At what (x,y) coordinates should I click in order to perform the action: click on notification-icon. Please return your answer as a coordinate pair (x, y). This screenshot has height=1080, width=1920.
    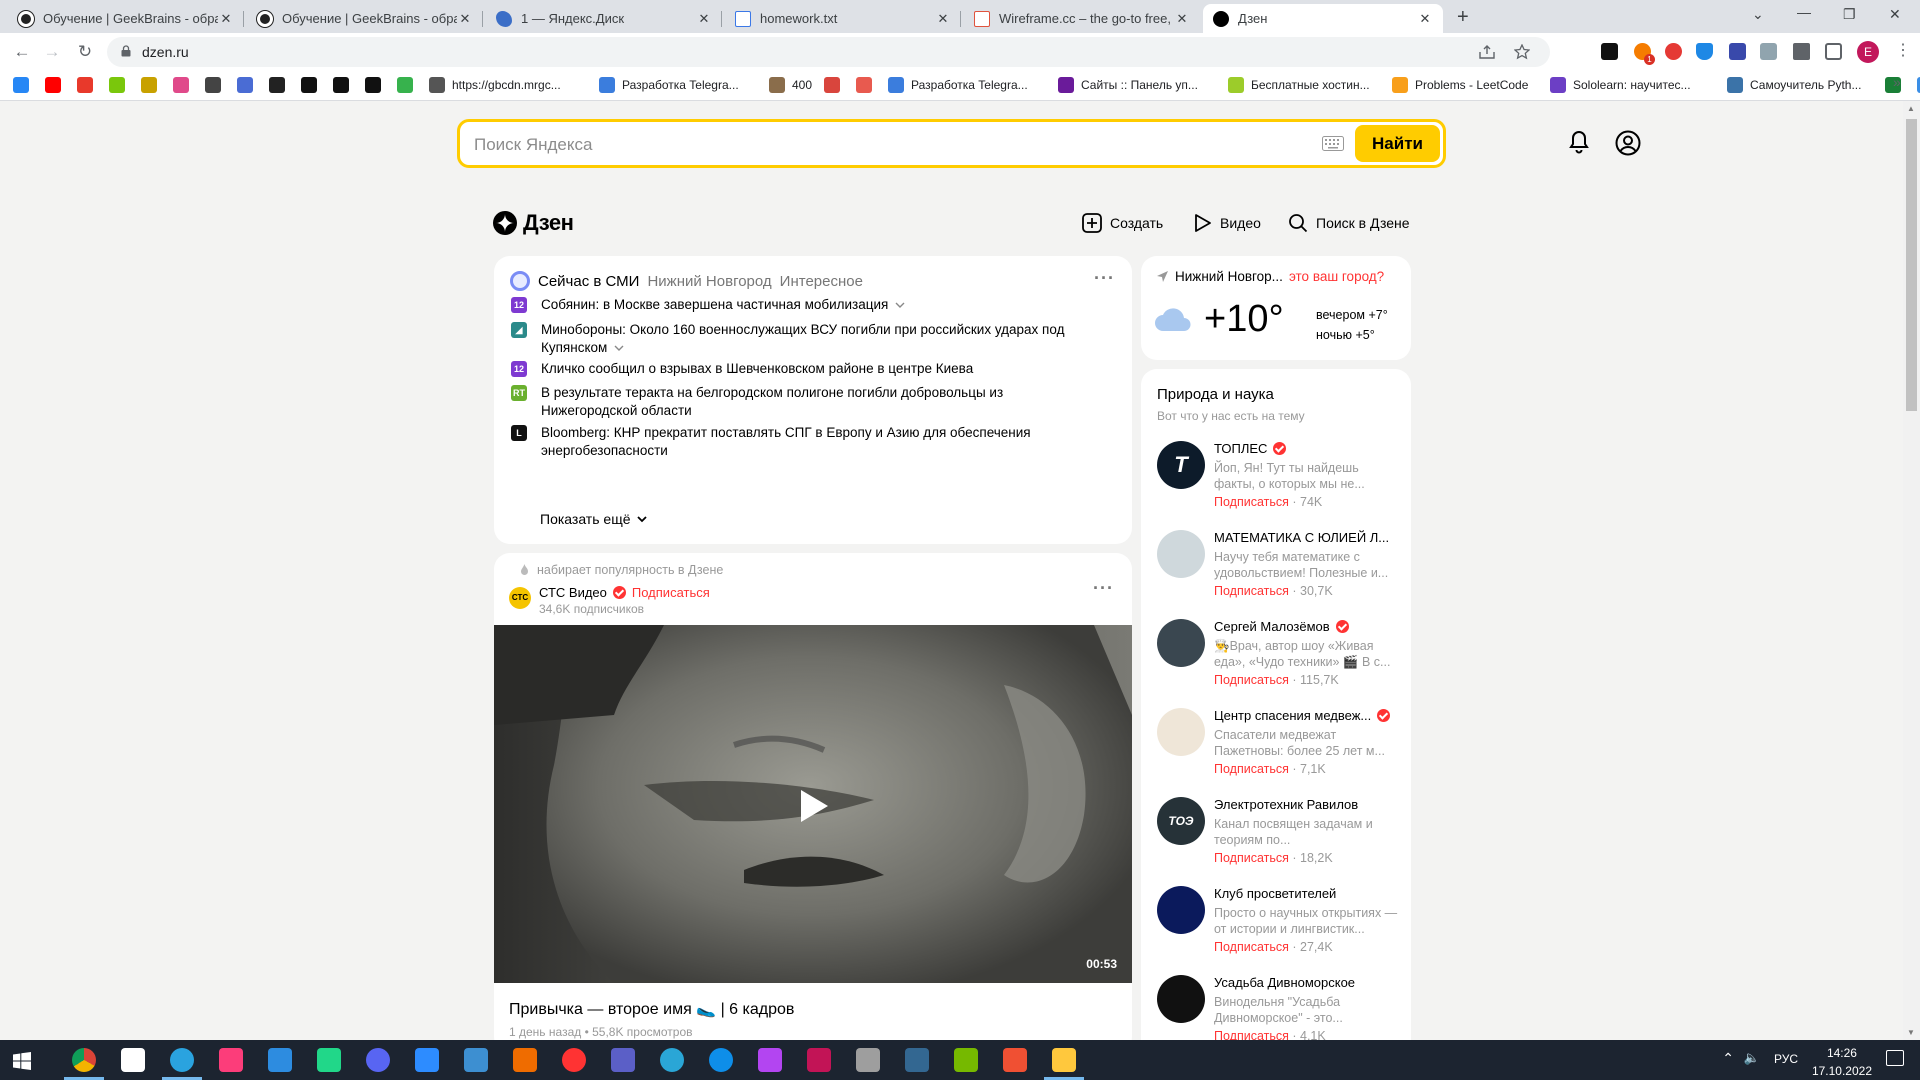
    Looking at the image, I should click on (1895, 1058).